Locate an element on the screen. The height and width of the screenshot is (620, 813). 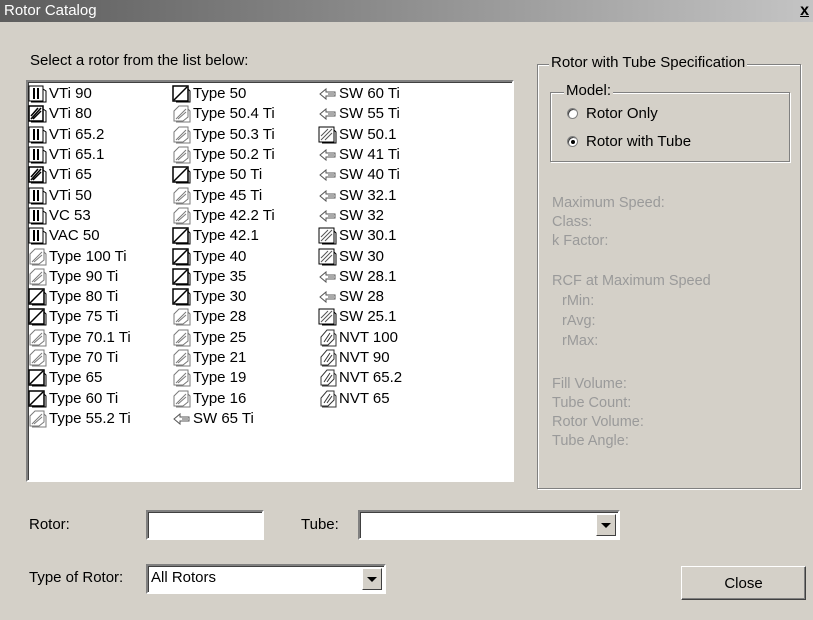
list-item: SW 55 Ti is located at coordinates (360, 114).